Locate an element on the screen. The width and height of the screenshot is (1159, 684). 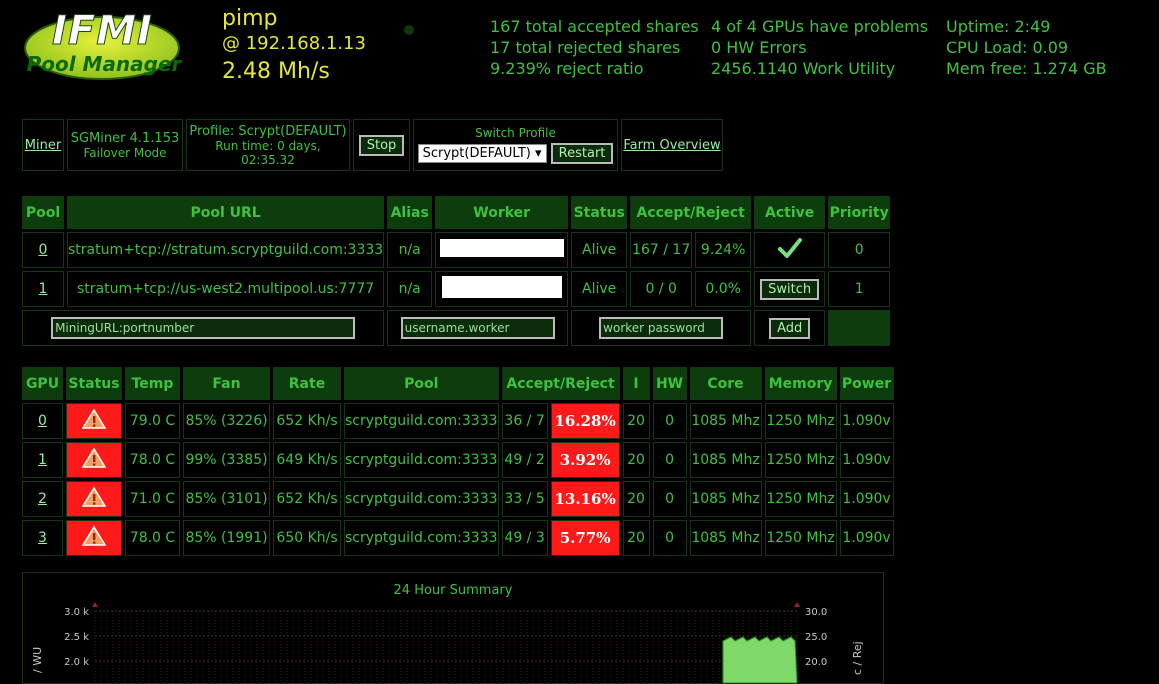
gpu-link: 1 is located at coordinates (42, 460).